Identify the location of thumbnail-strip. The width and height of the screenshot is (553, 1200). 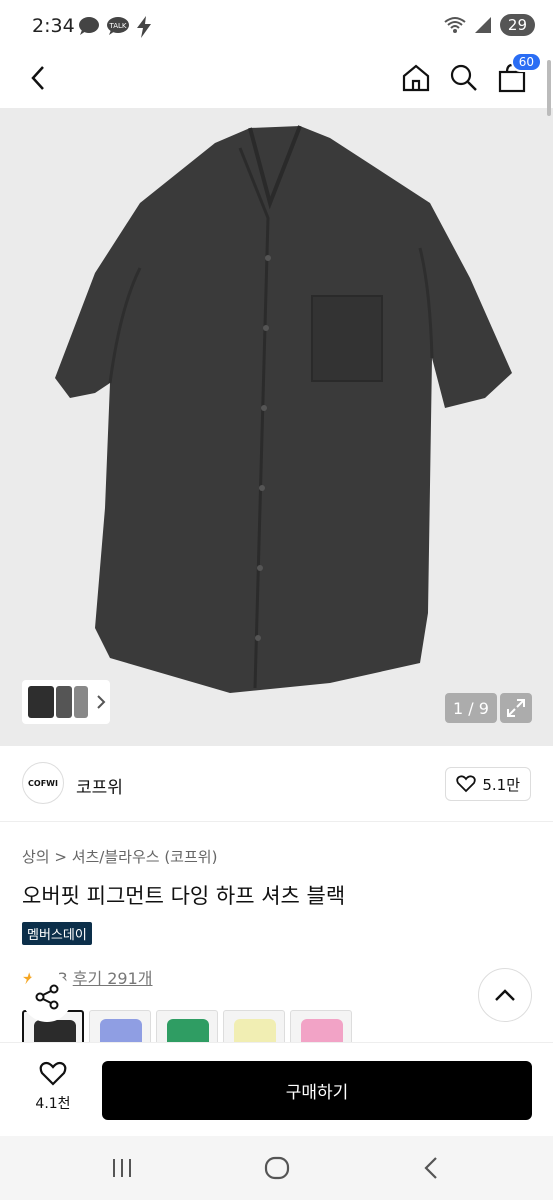
(66, 702).